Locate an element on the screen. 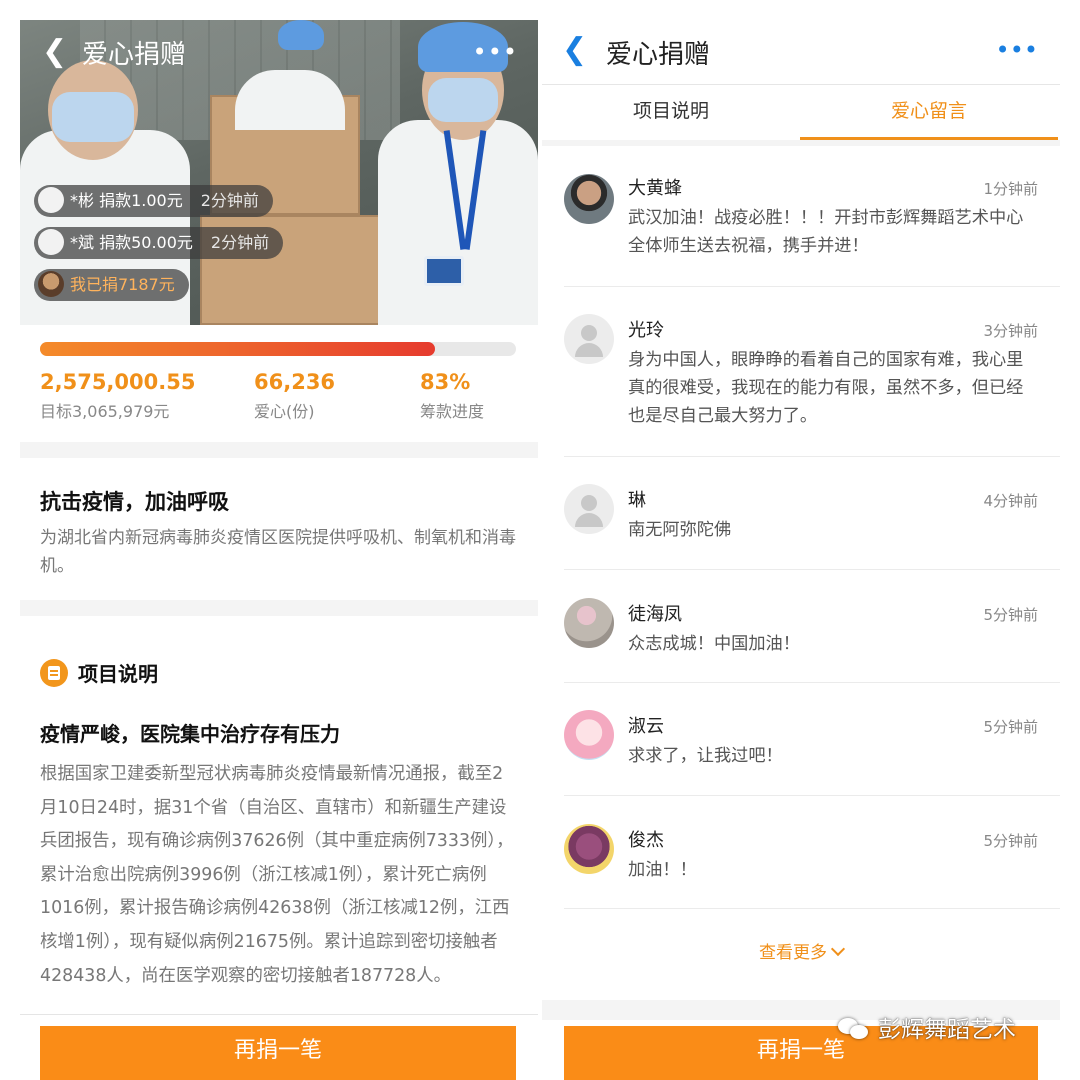  recent-donation: *斌 捐款50.00元 2分钟前 is located at coordinates (159, 243).